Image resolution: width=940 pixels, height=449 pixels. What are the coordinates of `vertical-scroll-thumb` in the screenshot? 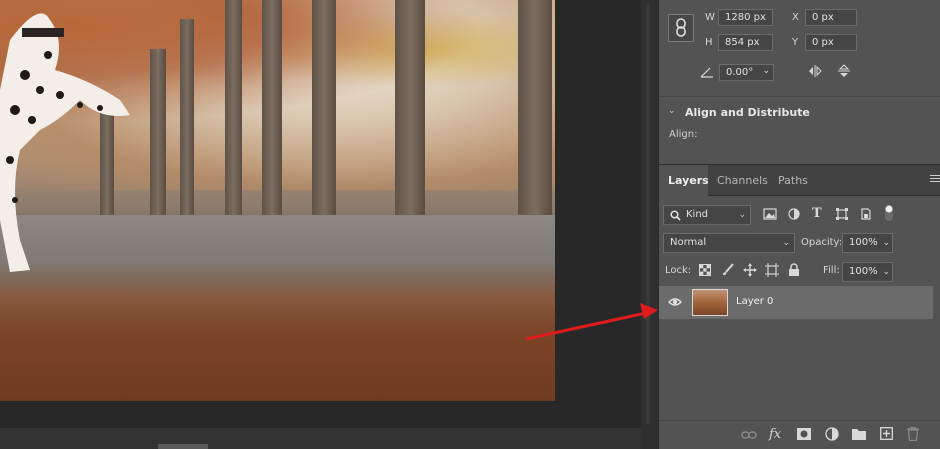 It's located at (648, 214).